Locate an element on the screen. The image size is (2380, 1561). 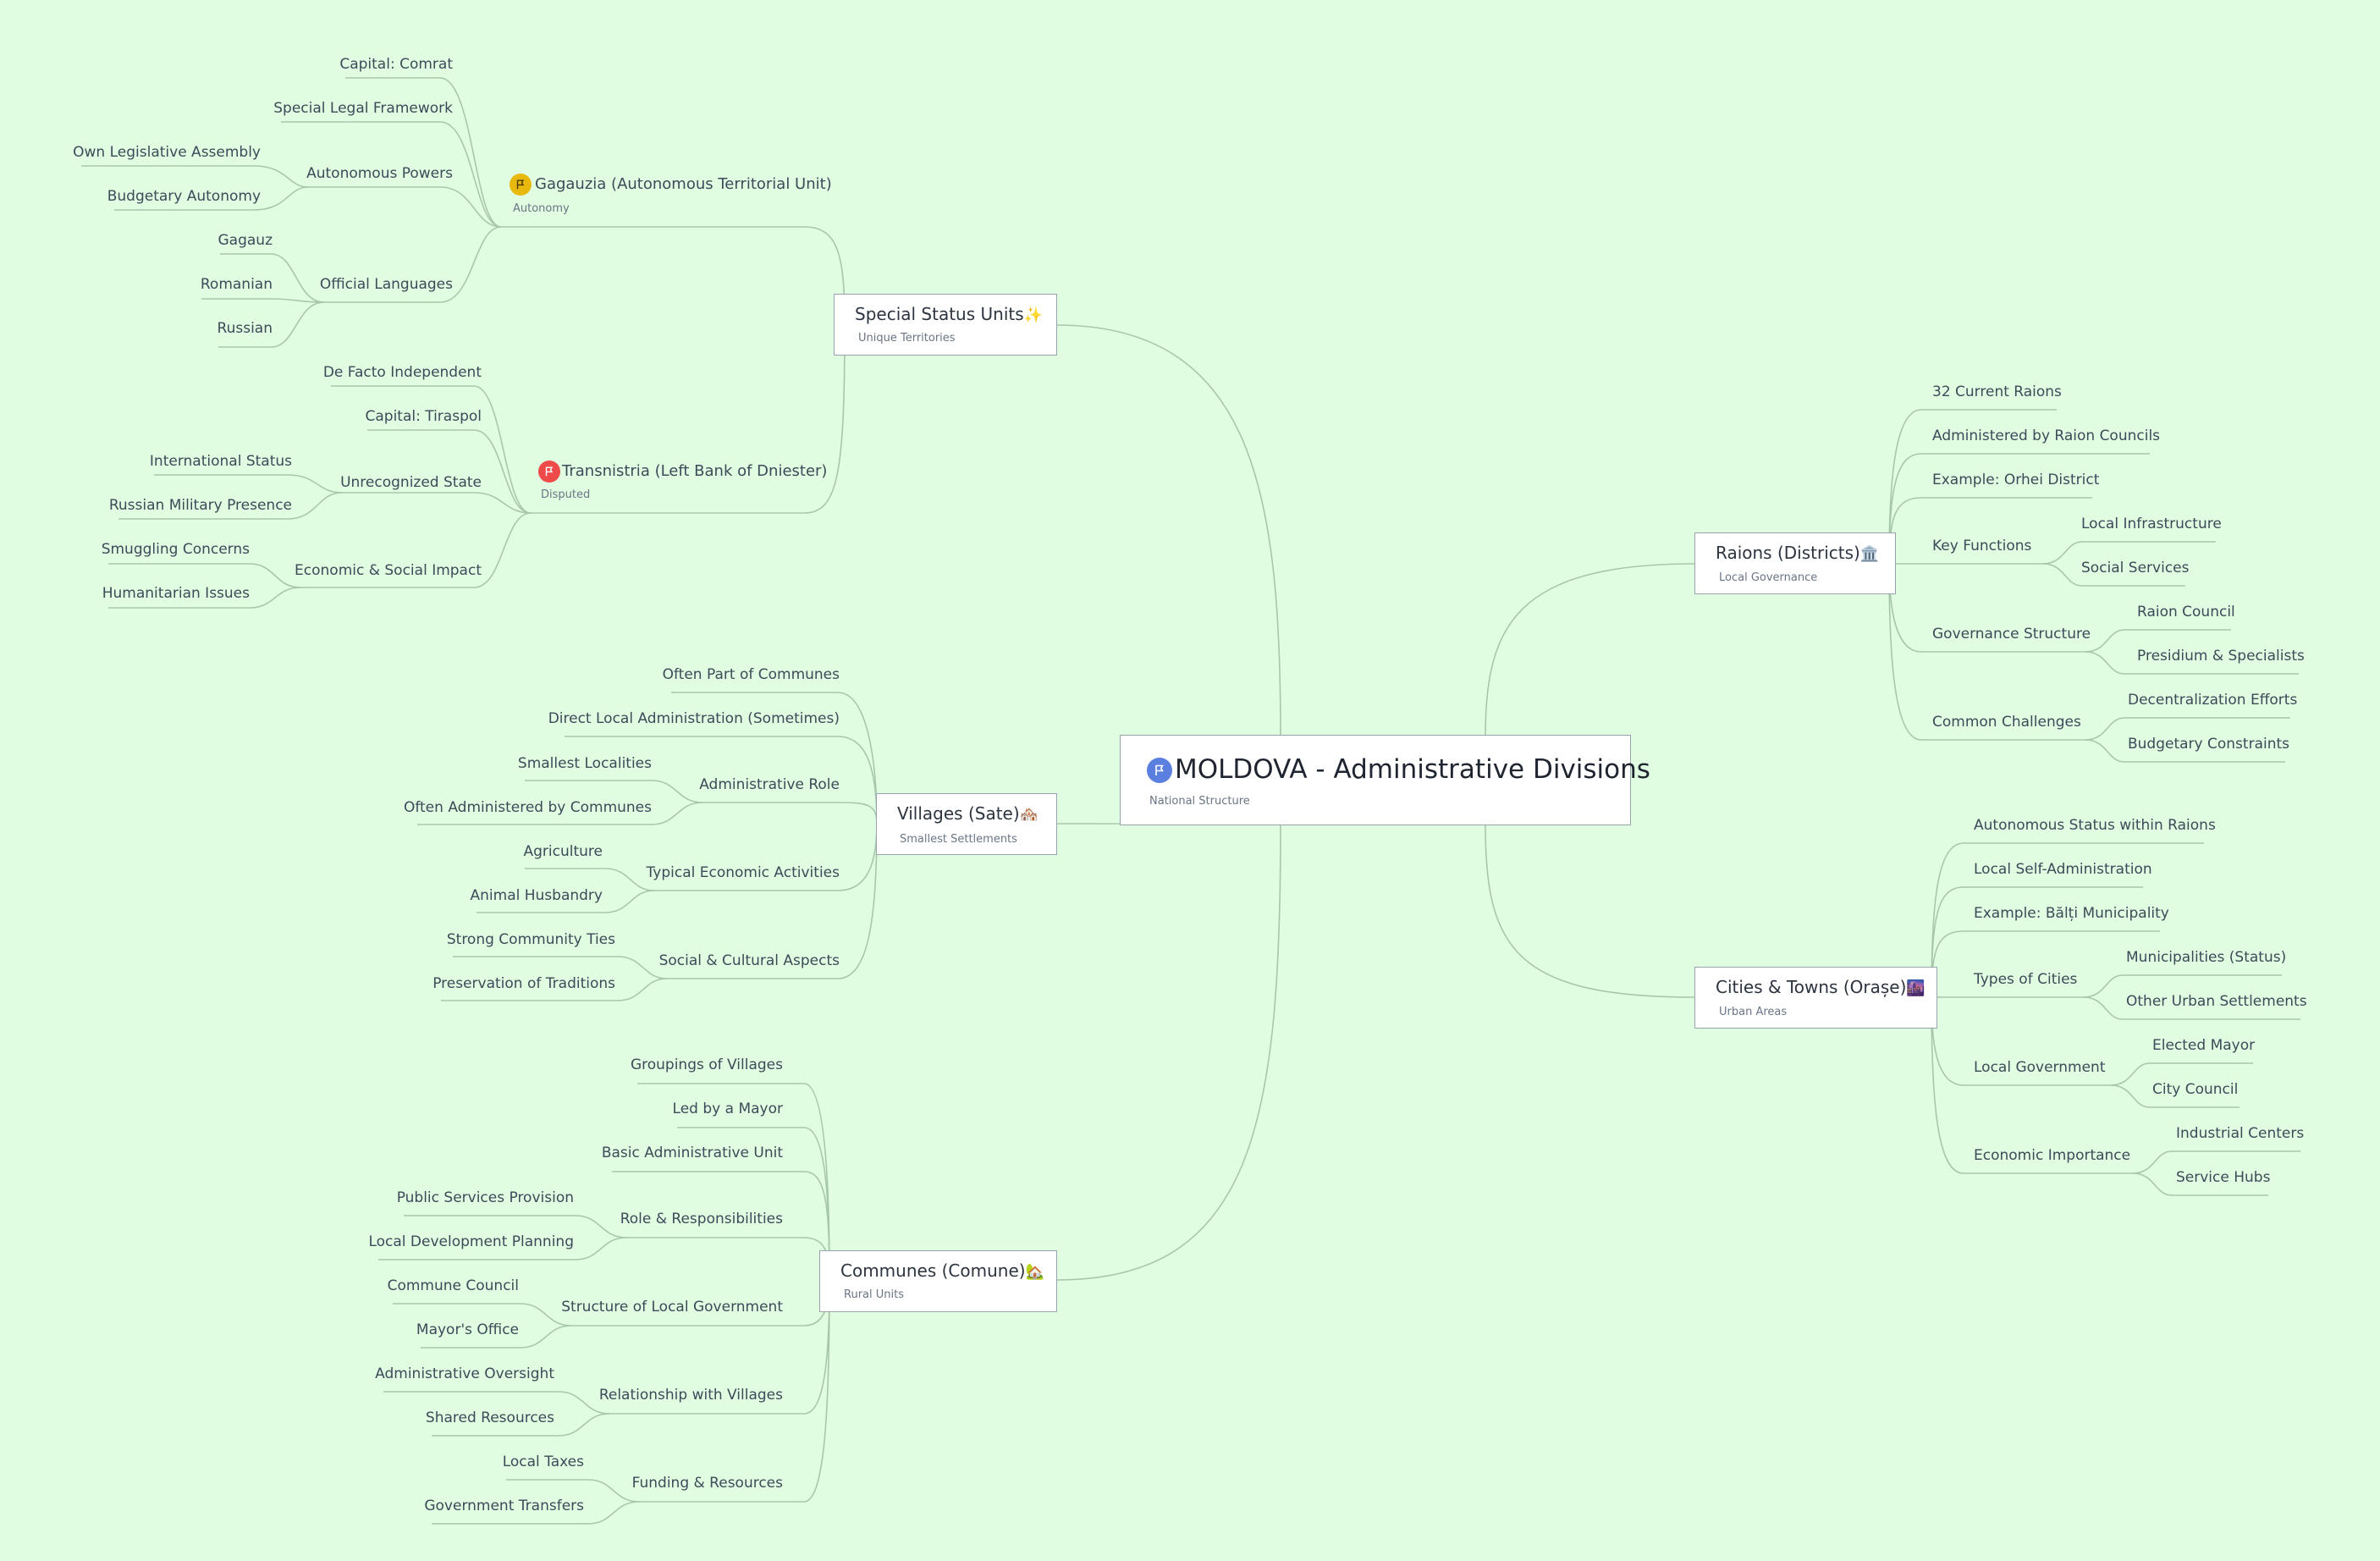
root-subtitle: National Structure is located at coordinates (1199, 801).